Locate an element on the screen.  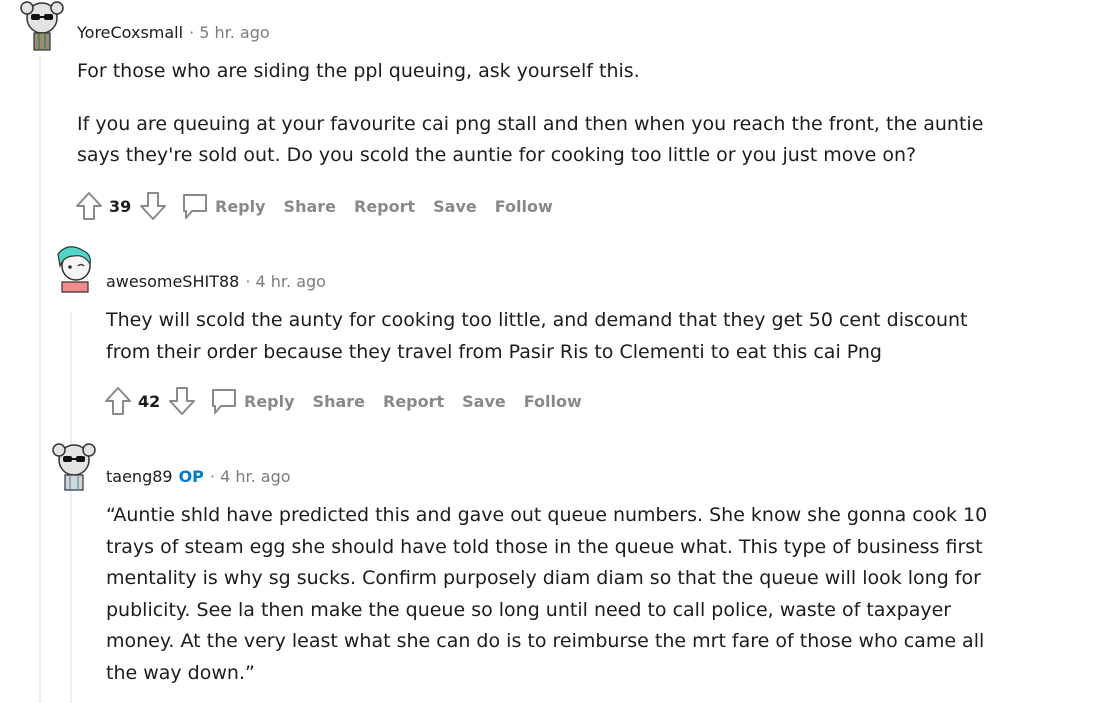
username: YoreCoxsmall is located at coordinates (130, 32).